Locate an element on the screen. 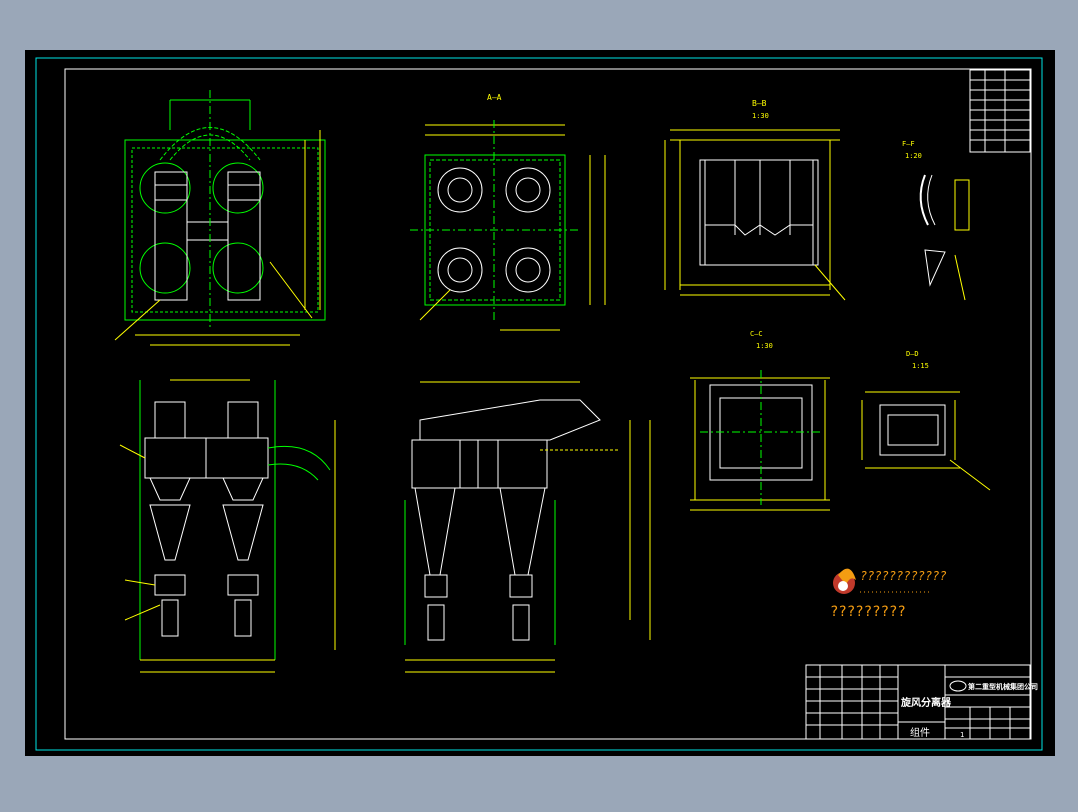 The width and height of the screenshot is (1078, 812). section-cc-label: C–C is located at coordinates (756, 334).